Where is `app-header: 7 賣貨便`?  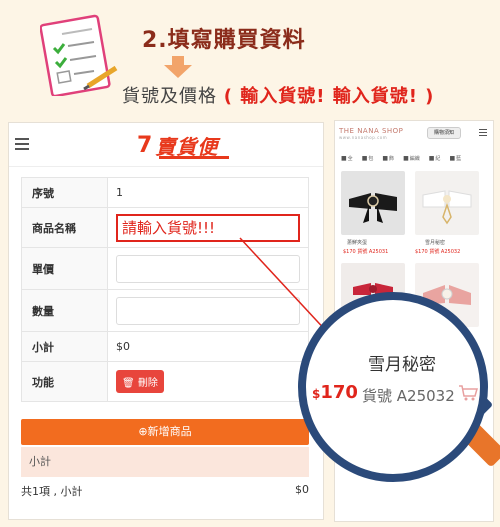 app-header: 7 賣貨便 is located at coordinates (166, 145).